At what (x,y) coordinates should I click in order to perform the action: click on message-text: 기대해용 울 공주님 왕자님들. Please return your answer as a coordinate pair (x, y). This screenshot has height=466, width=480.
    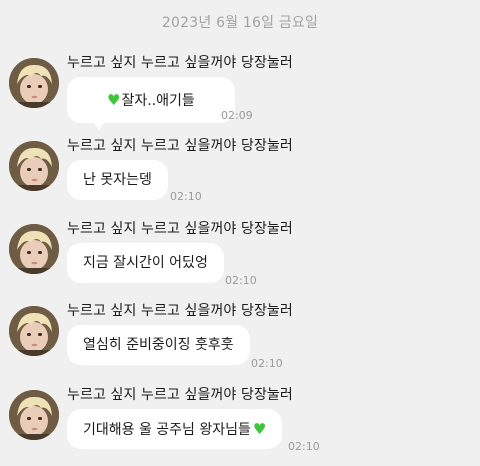
    Looking at the image, I should click on (167, 430).